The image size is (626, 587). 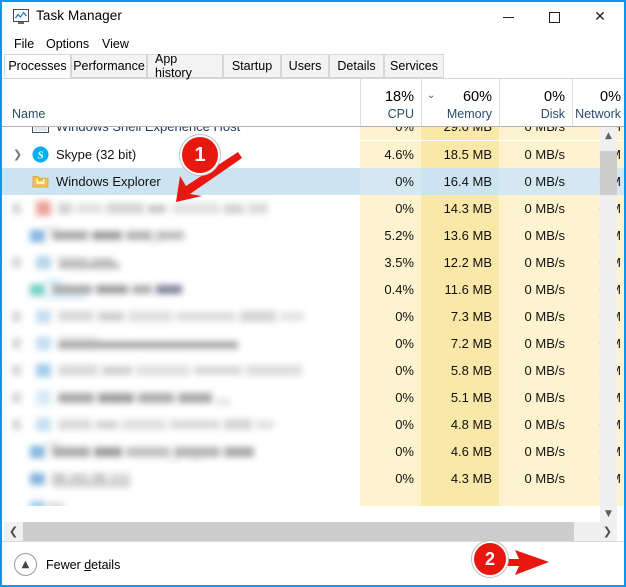 I want to click on fewer-details-label: Fewer details, so click(x=83, y=564).